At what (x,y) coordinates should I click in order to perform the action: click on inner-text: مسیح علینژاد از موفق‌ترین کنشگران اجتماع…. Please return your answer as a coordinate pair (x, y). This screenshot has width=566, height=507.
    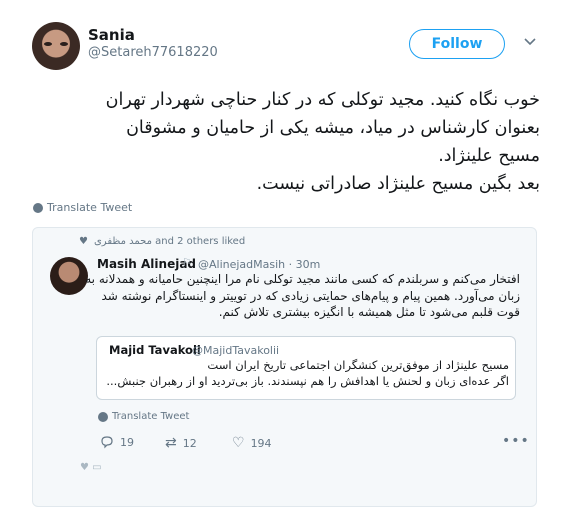
    Looking at the image, I should click on (306, 373).